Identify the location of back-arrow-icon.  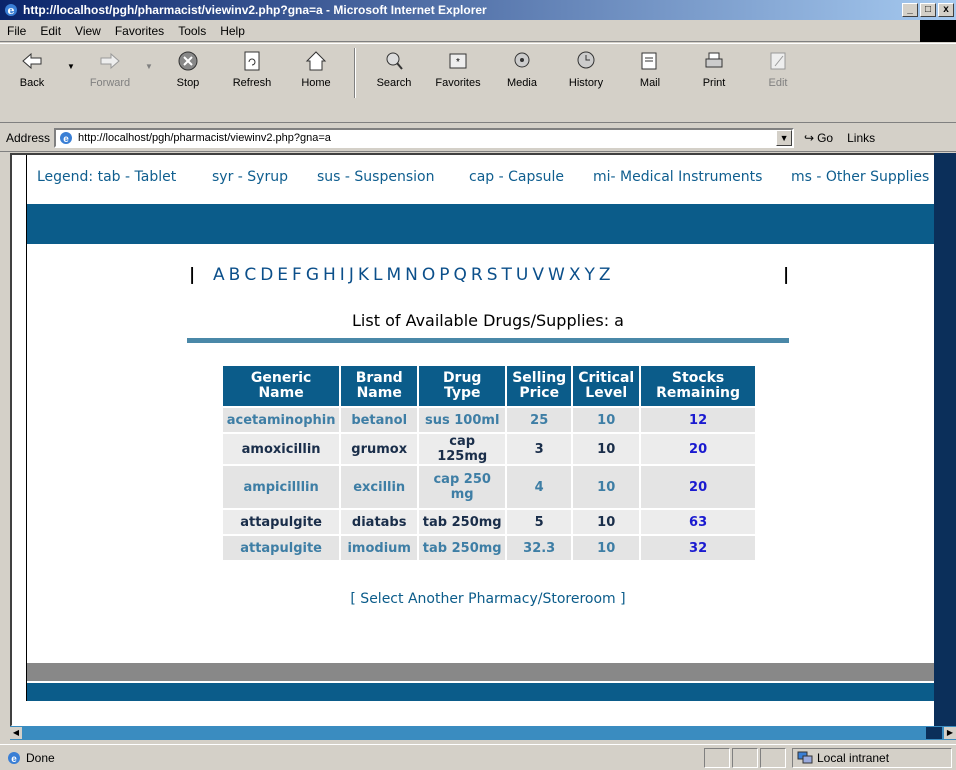
(32, 61).